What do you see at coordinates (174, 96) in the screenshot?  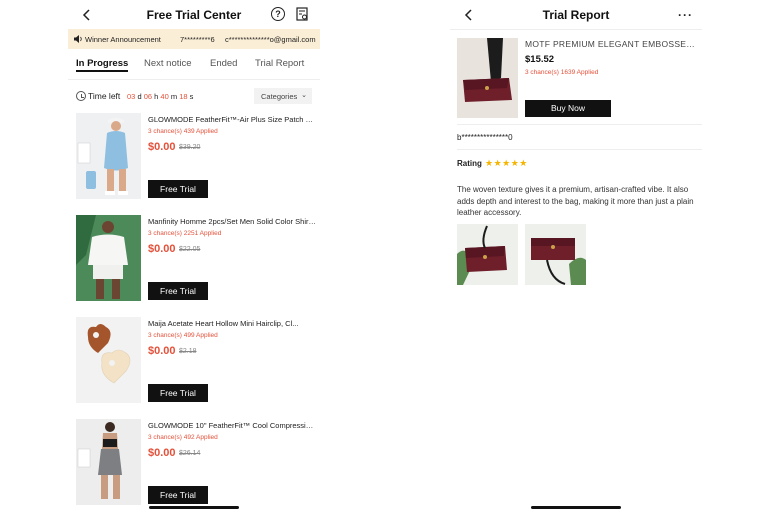 I see `minutes-unit: m` at bounding box center [174, 96].